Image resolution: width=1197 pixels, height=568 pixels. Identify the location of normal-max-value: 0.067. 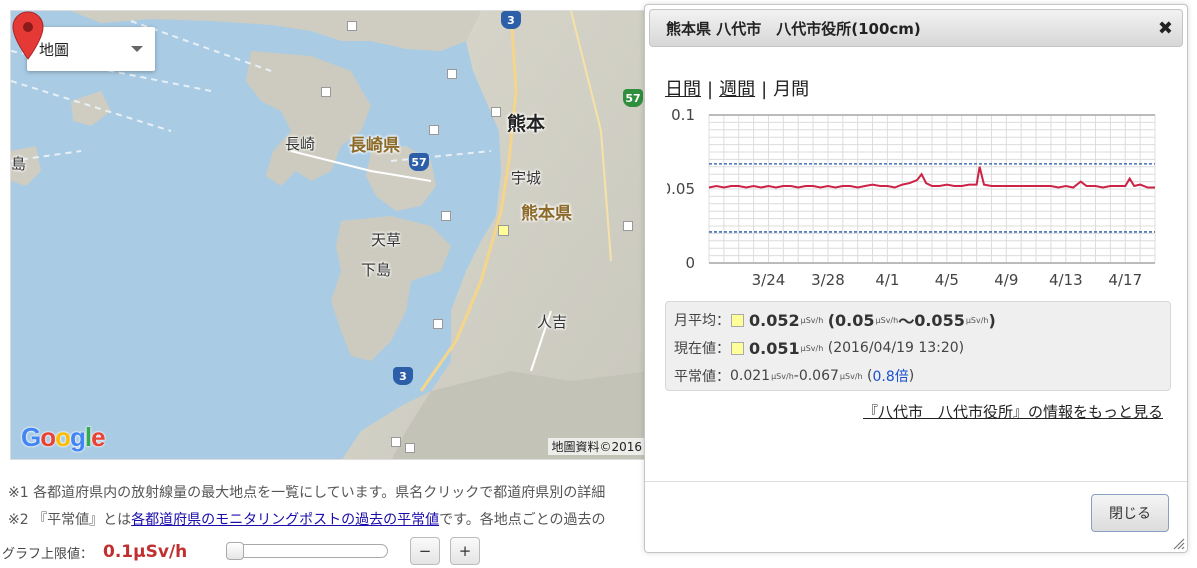
(818, 376).